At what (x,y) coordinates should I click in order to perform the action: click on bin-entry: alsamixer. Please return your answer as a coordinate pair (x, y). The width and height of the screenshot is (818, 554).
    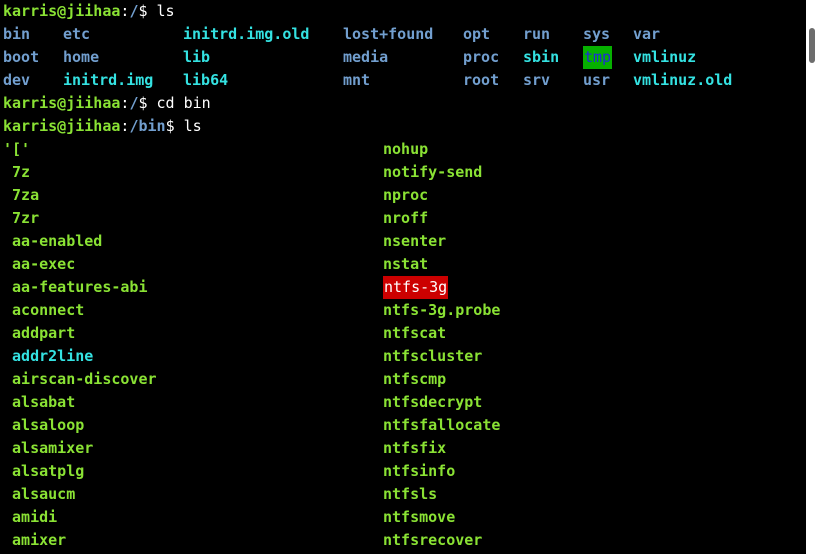
    Looking at the image, I should click on (48, 448).